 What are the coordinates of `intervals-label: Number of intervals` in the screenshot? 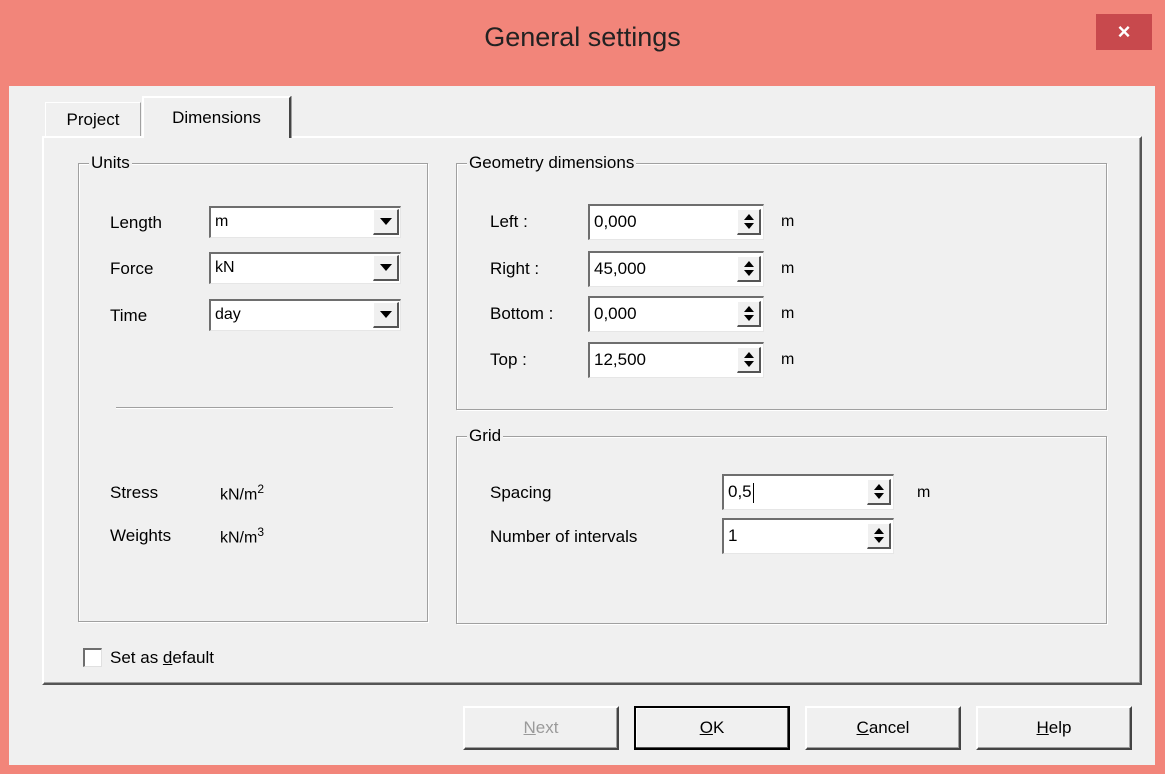 It's located at (564, 536).